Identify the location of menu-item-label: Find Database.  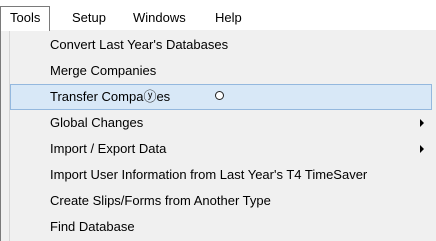
(92, 226).